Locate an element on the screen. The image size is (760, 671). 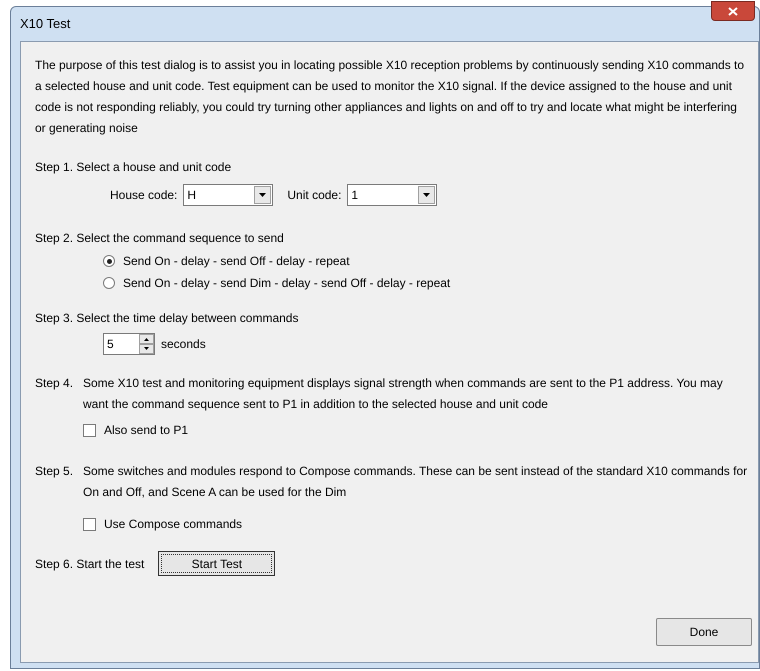
spin-down-icon is located at coordinates (146, 349).